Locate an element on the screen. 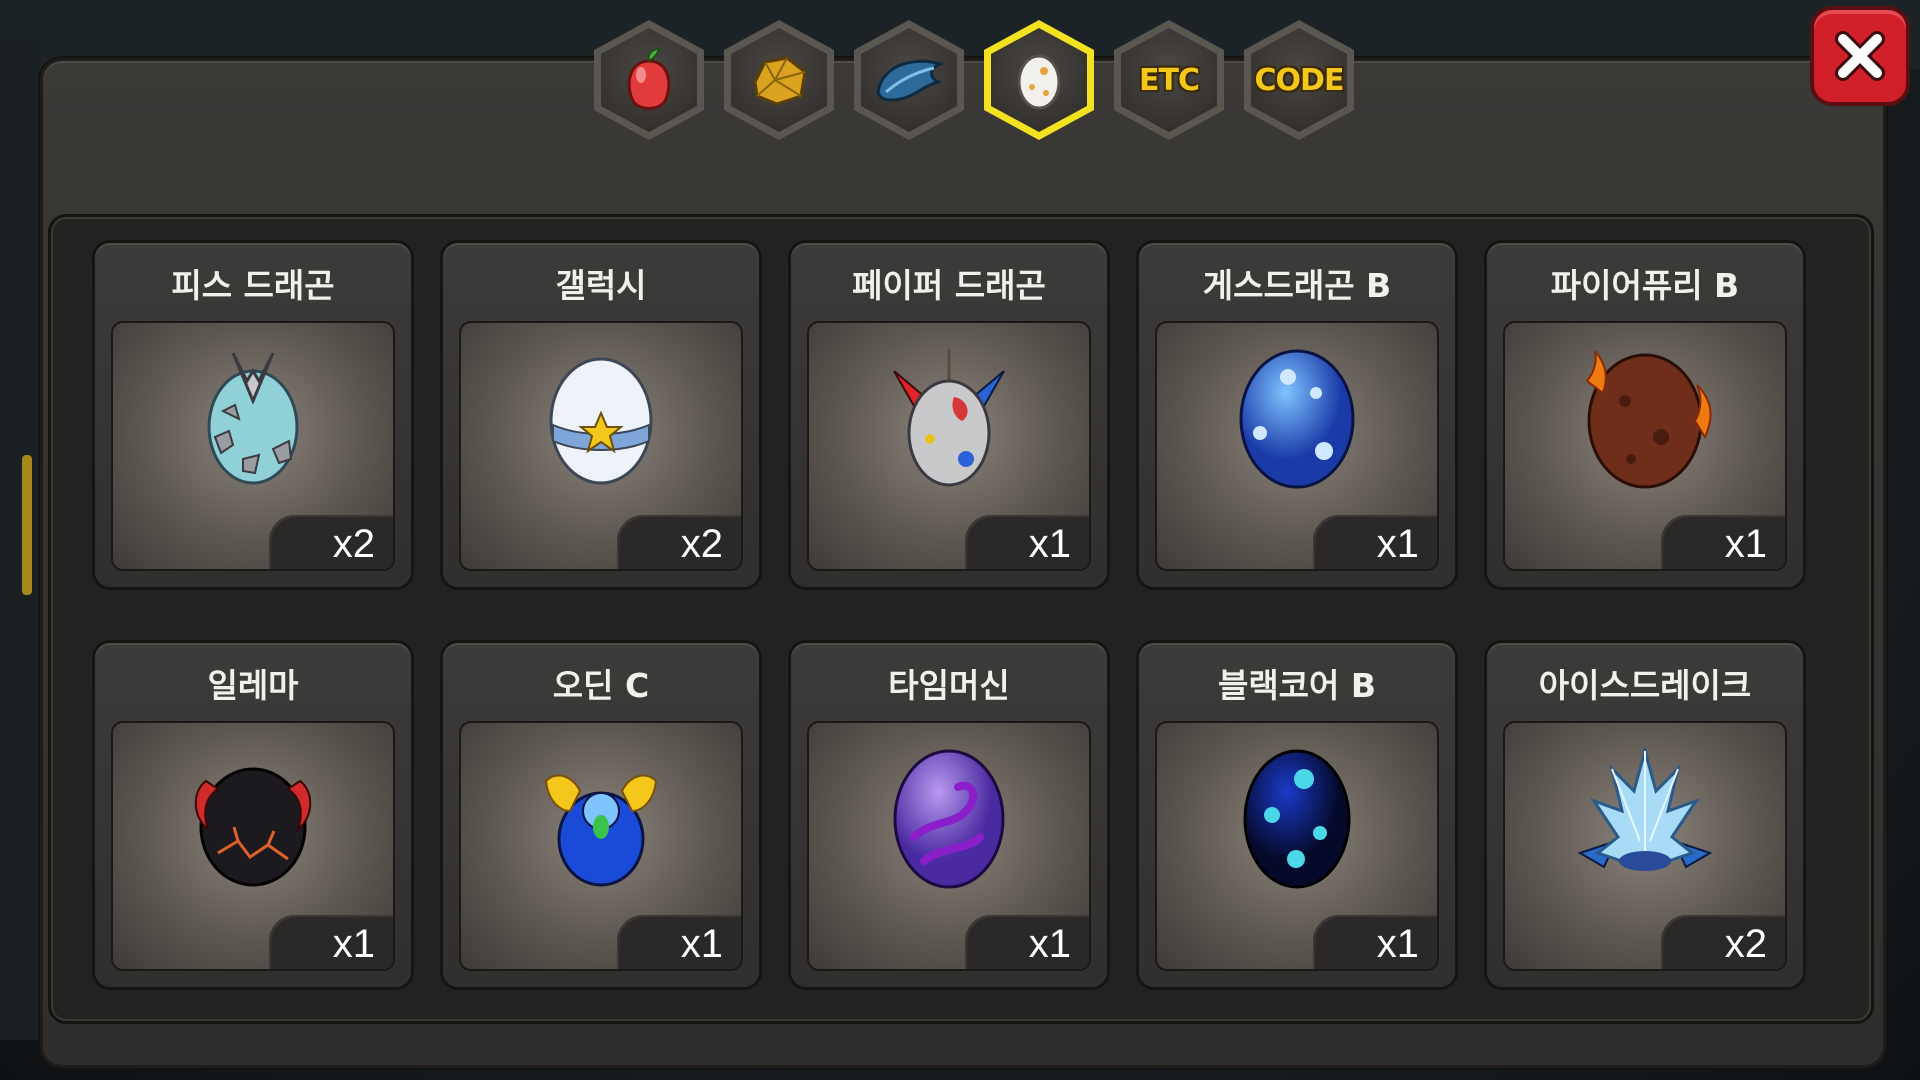 Image resolution: width=1920 pixels, height=1080 pixels. fruit-icon is located at coordinates (649, 78).